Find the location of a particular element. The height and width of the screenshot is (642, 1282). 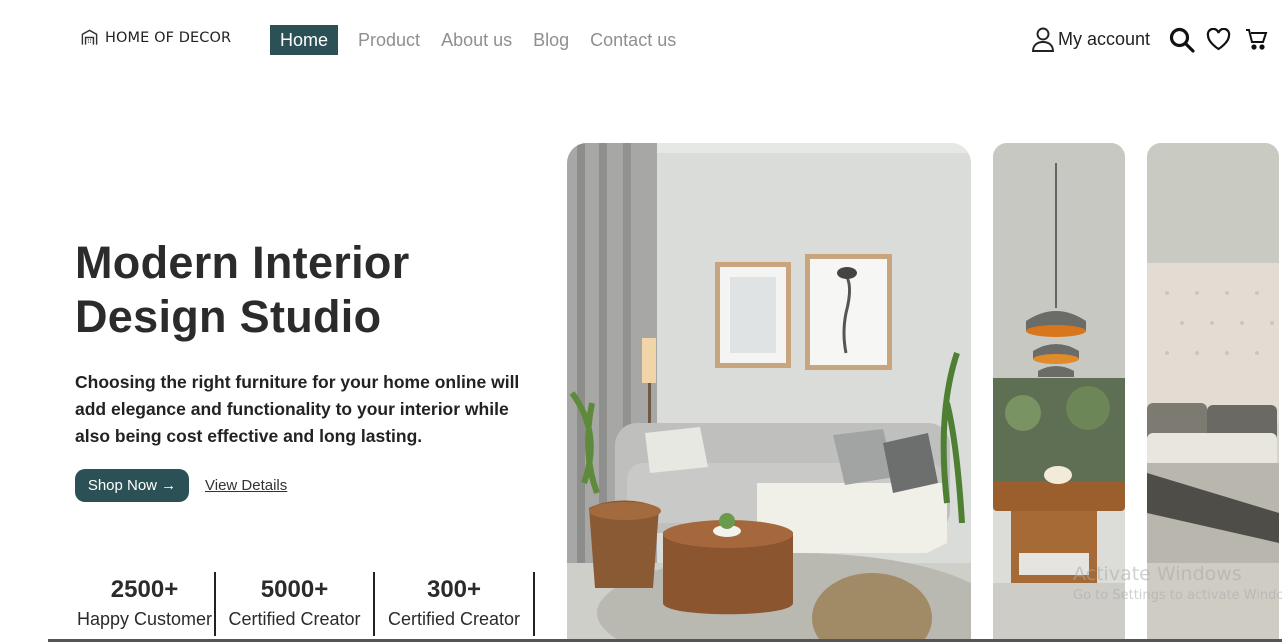

my-account-link: My account is located at coordinates (1090, 39).